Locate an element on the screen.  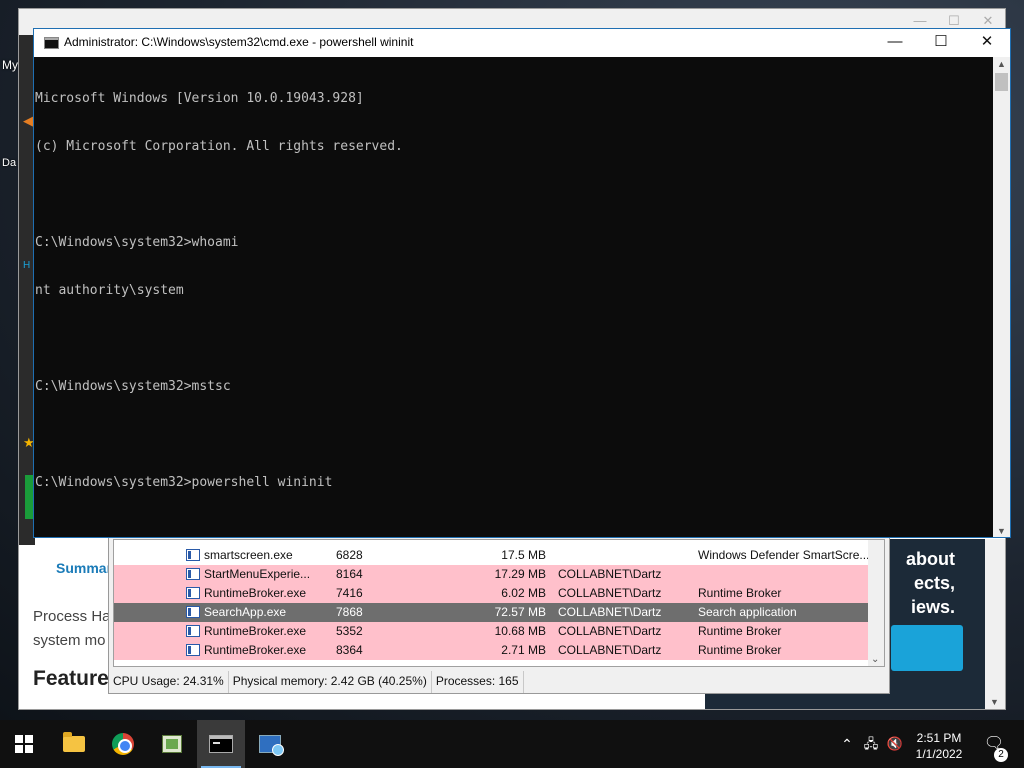
network-icon: 🖧 is located at coordinates (871, 744).